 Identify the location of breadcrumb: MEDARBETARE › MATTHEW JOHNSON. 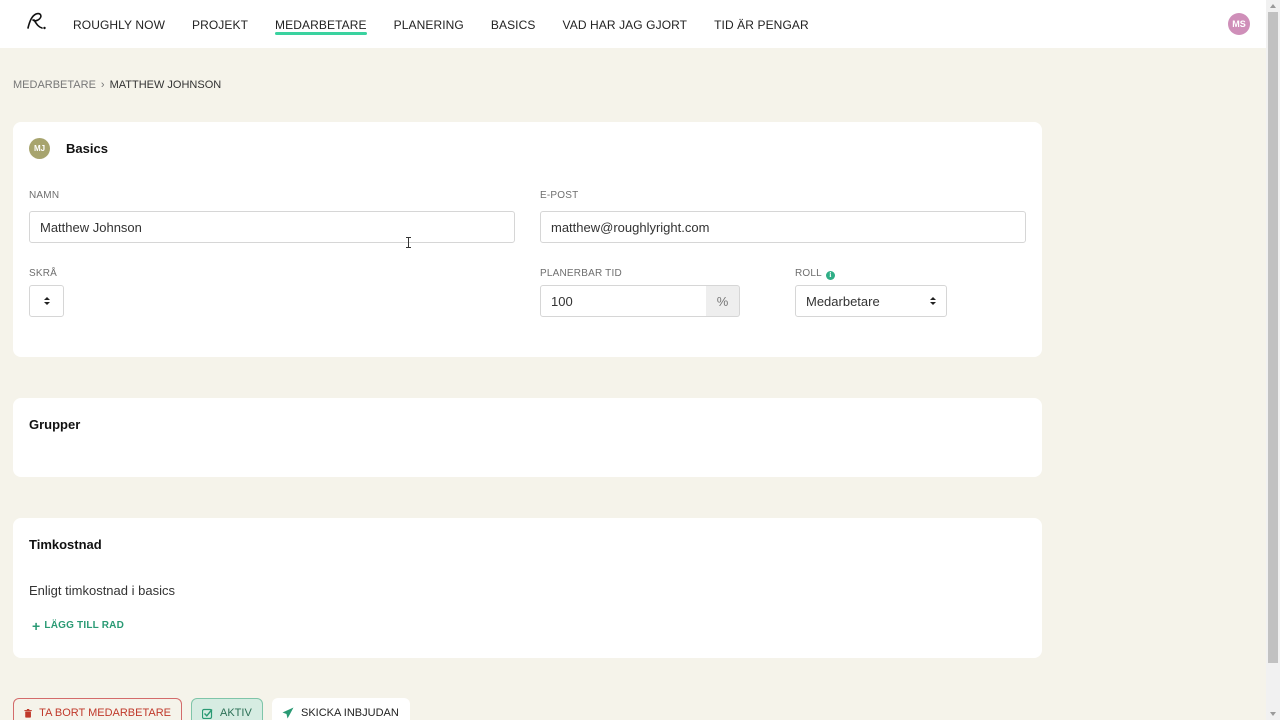
(117, 85).